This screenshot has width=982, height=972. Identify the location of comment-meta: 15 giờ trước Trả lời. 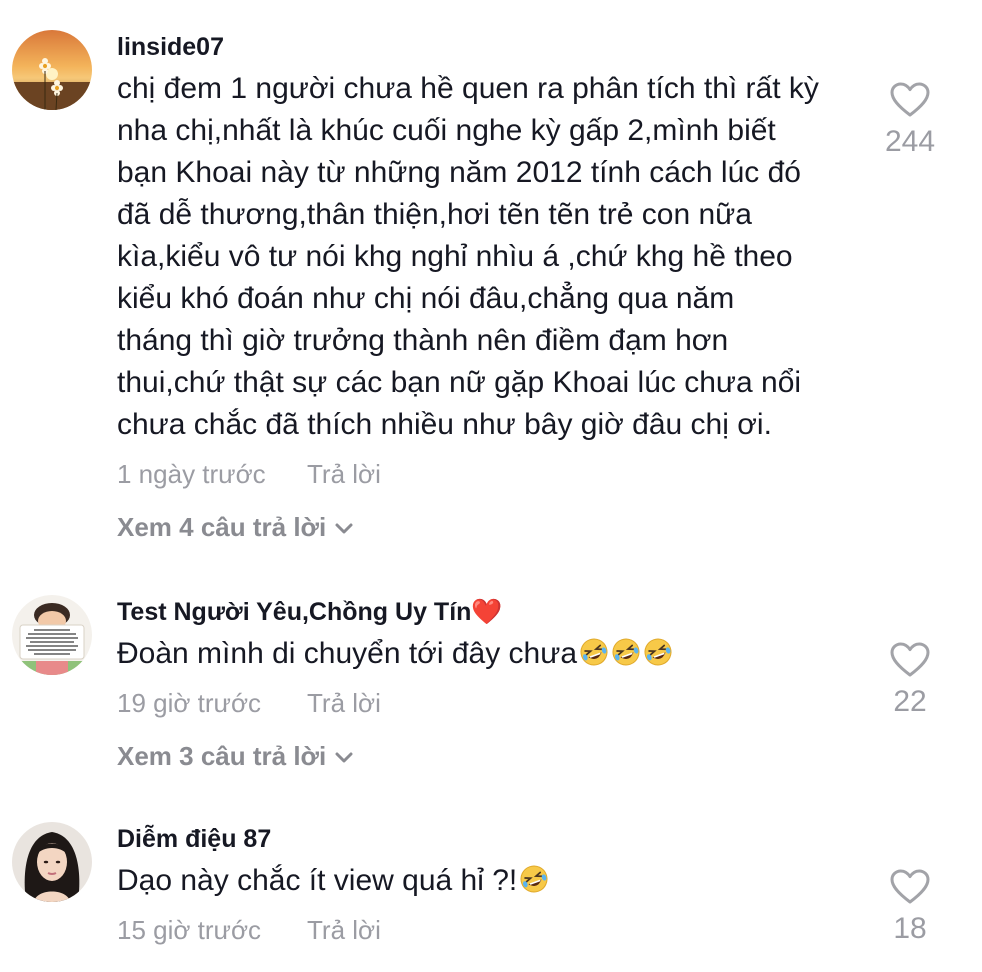
(499, 930).